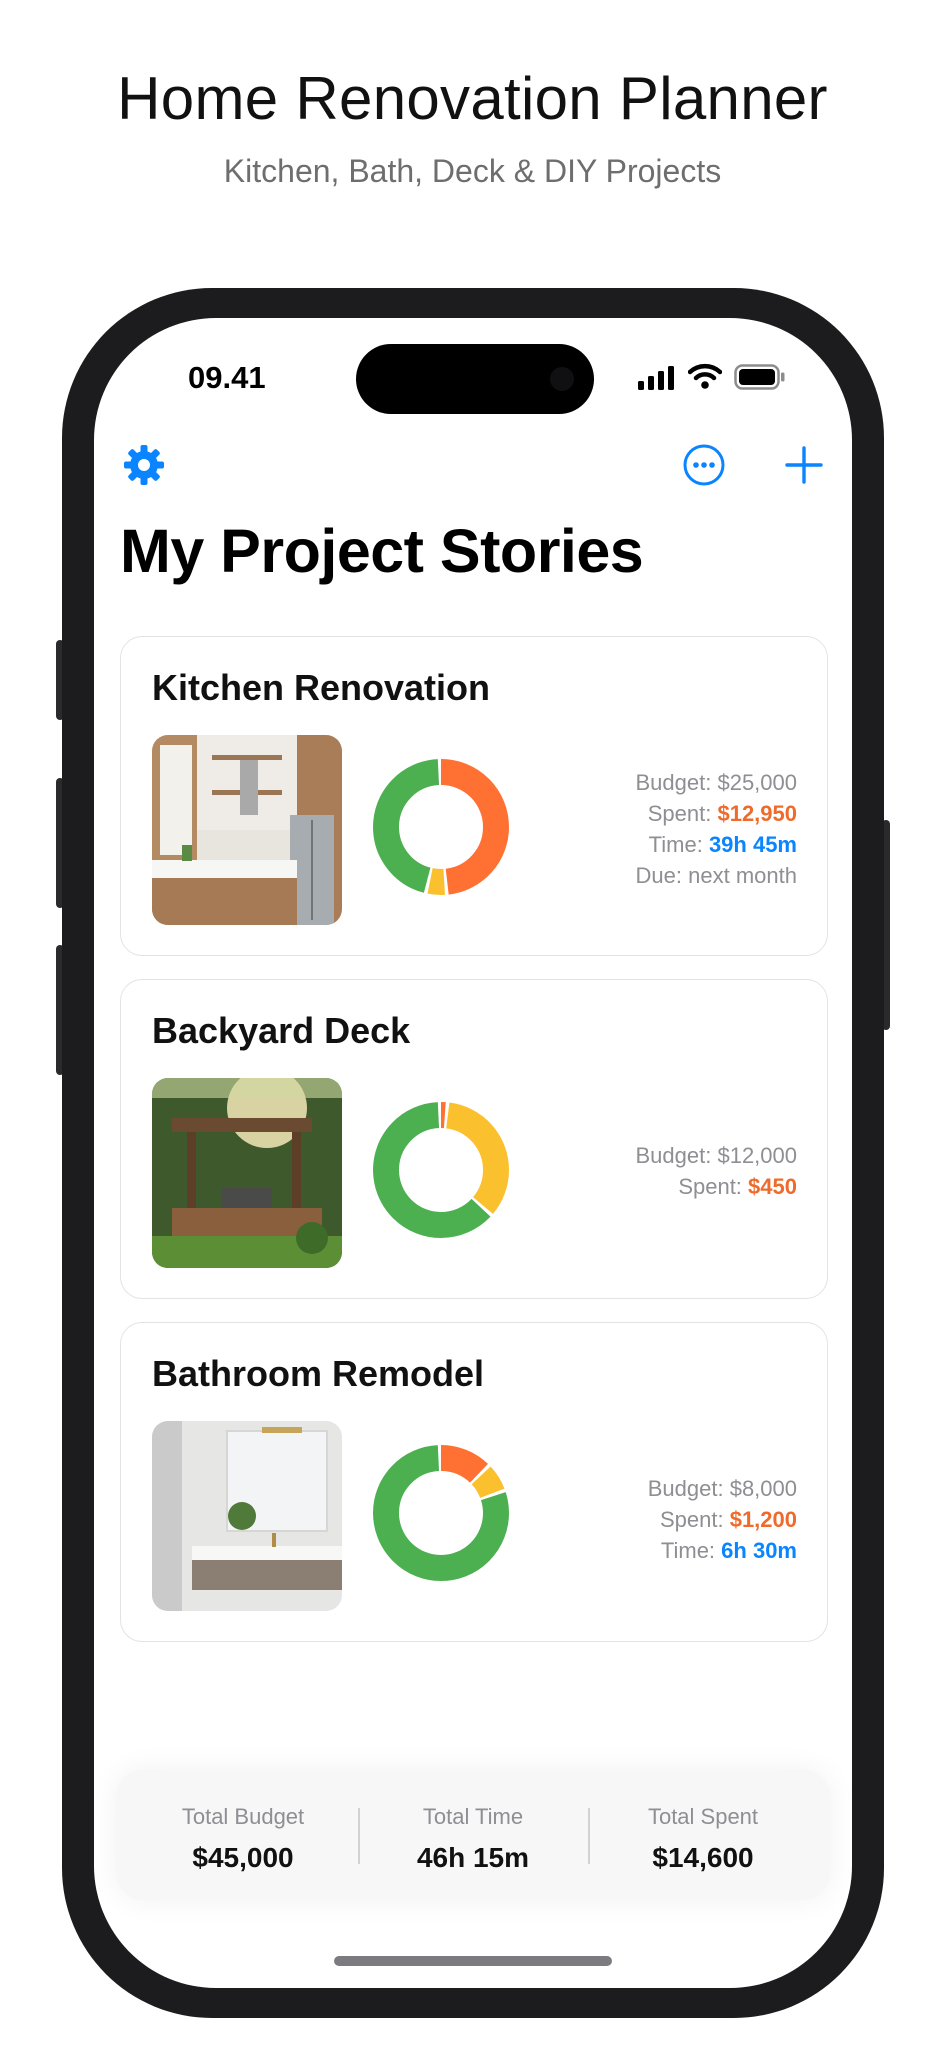 This screenshot has width=945, height=2048. I want to click on budget-row: Budget: $8,000, so click(722, 1488).